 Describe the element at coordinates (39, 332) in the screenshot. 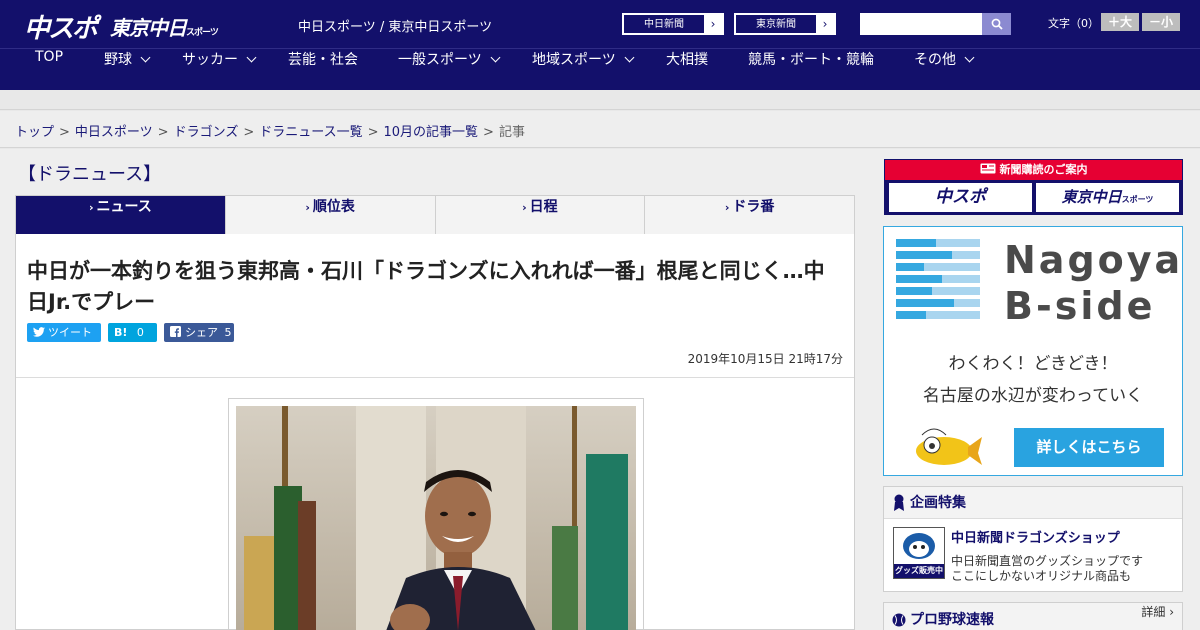

I see `twitter-bird-icon` at that location.